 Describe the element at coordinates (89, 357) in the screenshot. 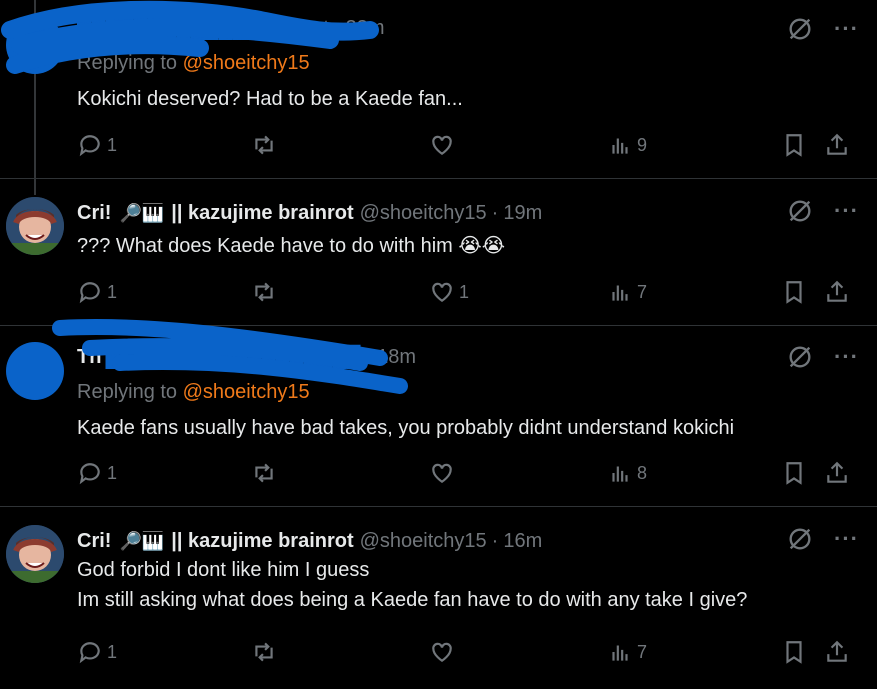

I see `display-name: Th` at that location.